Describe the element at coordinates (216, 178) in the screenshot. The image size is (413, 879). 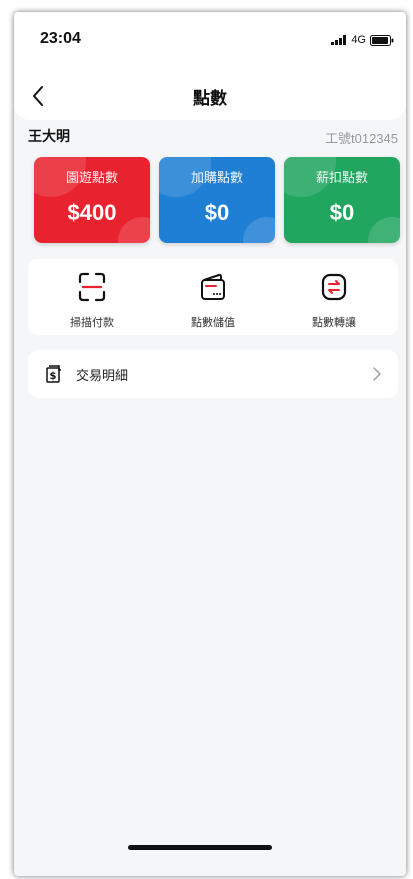
I see `card-label: 加購點數` at that location.